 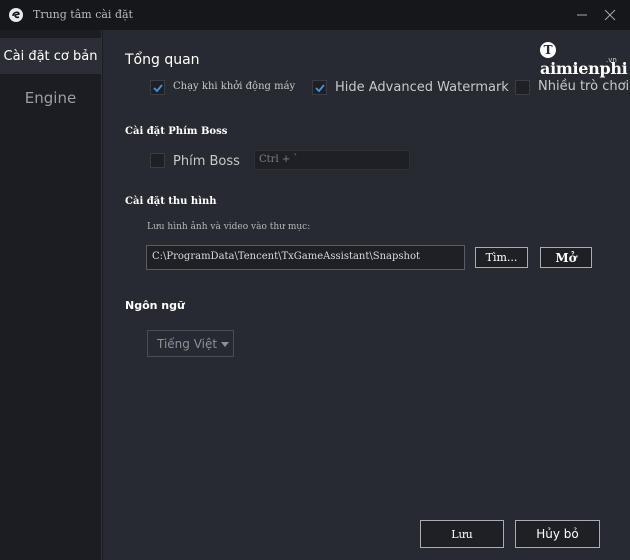 I want to click on cancel-button: Hủy bỏ, so click(x=557, y=534).